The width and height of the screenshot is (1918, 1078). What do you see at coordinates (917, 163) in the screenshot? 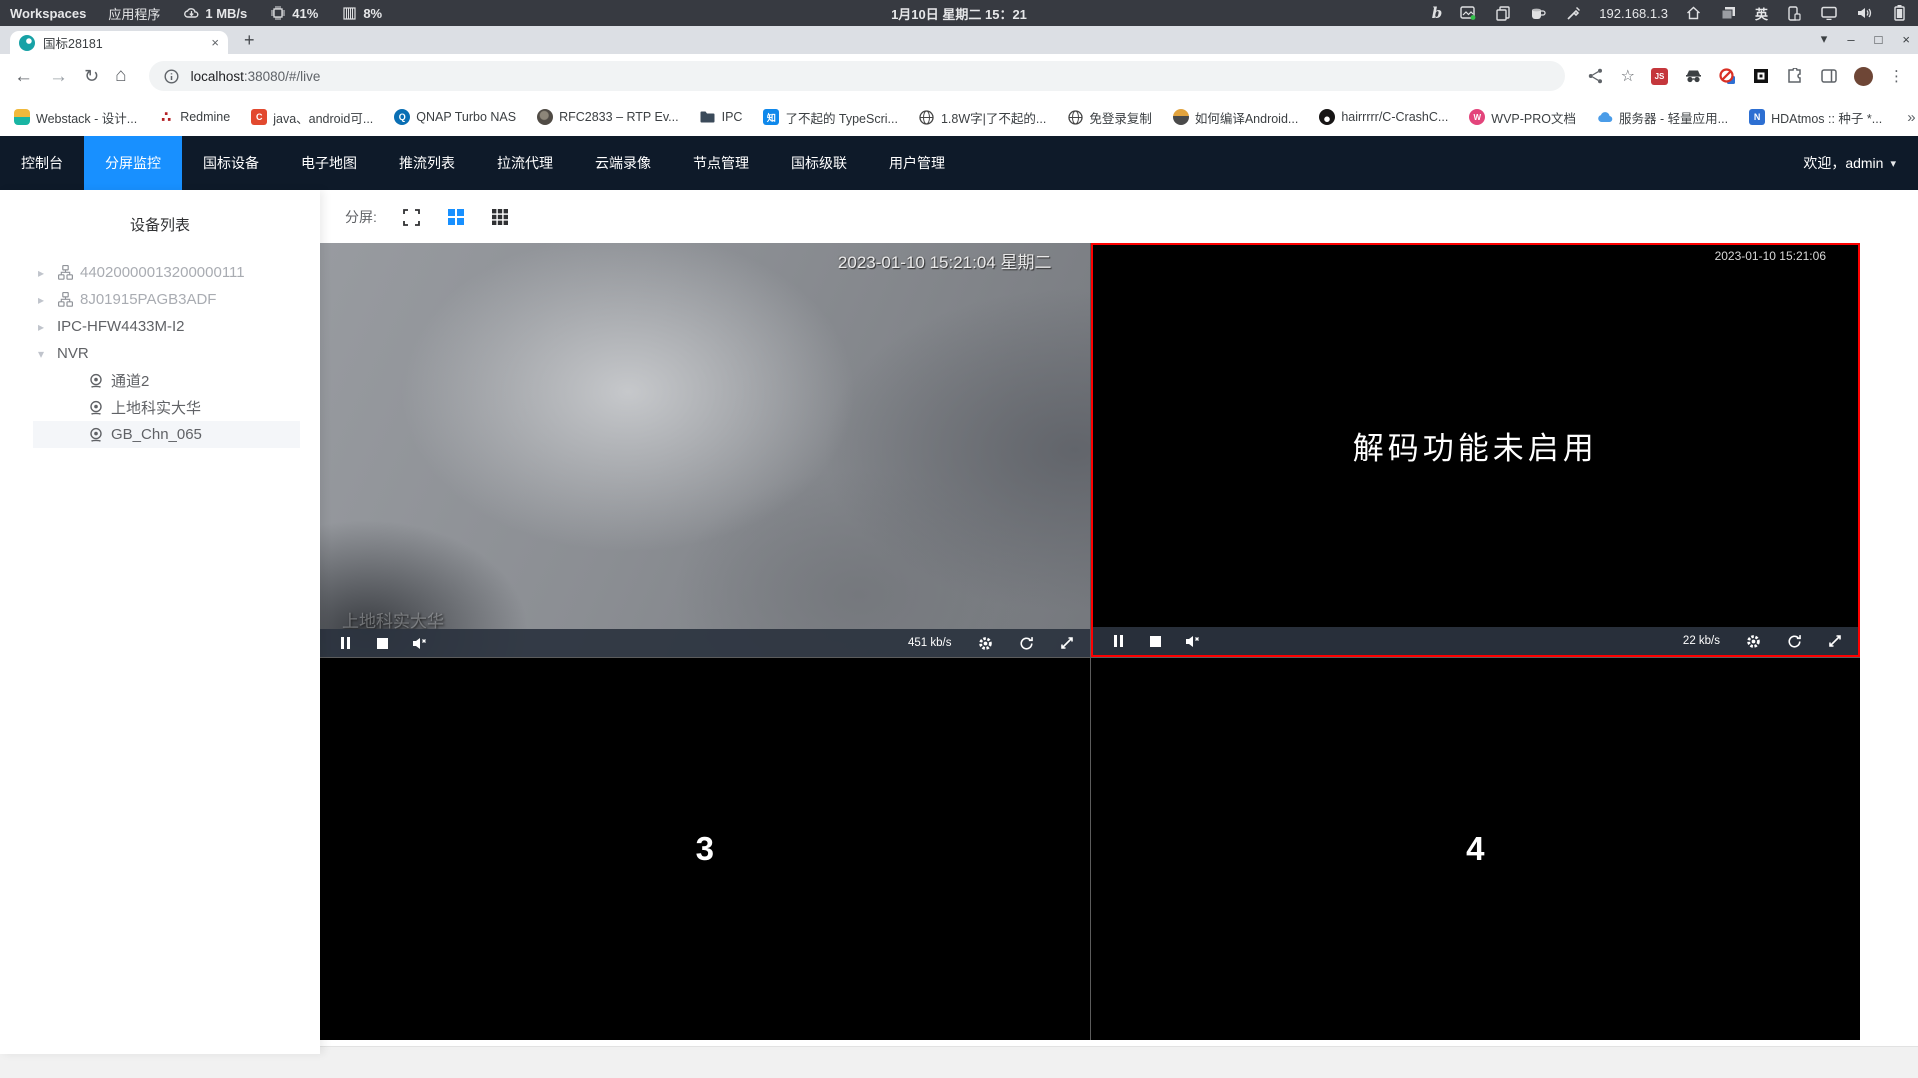
I see `nav-tab-users: 用户管理` at bounding box center [917, 163].